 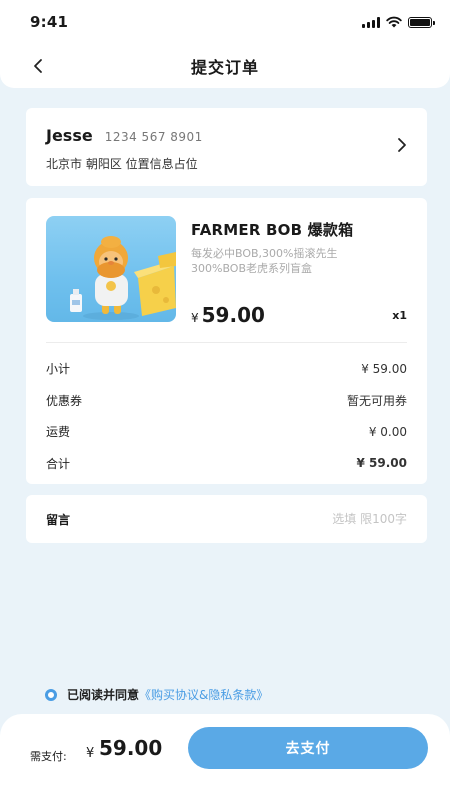 What do you see at coordinates (58, 463) in the screenshot?
I see `summary-label: 合计` at bounding box center [58, 463].